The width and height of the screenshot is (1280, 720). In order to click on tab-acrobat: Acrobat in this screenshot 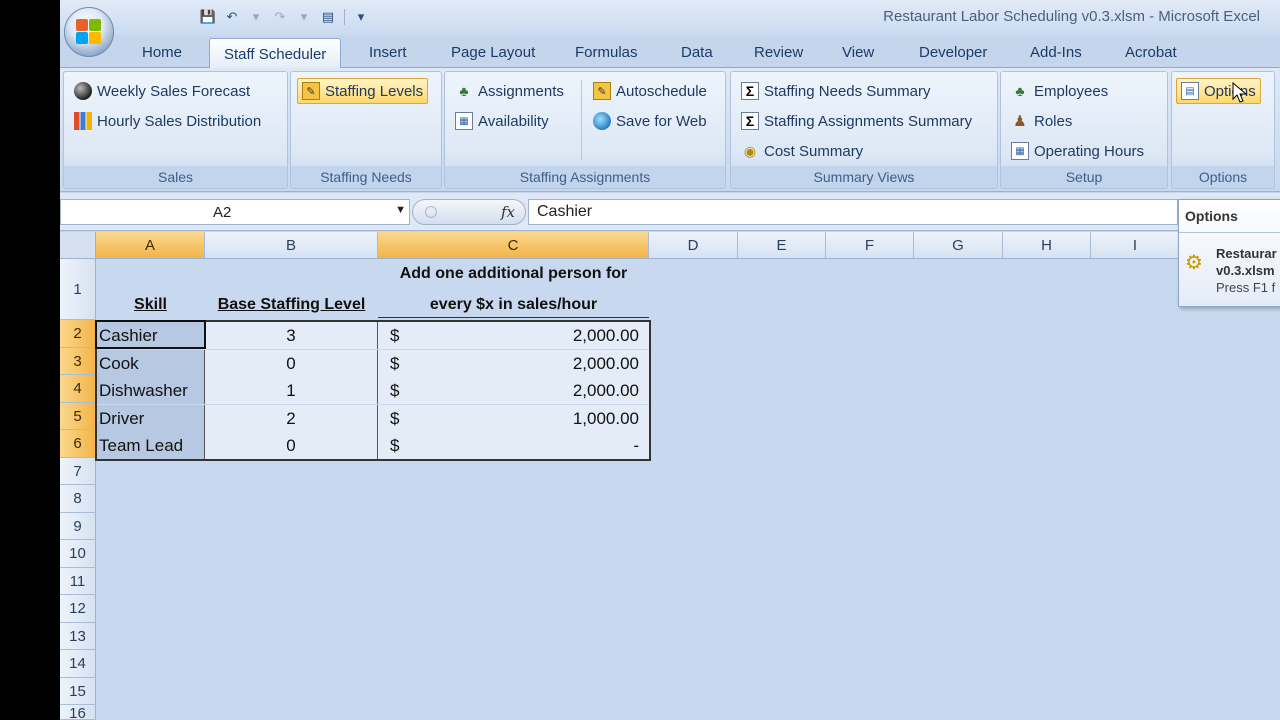, I will do `click(1151, 52)`.